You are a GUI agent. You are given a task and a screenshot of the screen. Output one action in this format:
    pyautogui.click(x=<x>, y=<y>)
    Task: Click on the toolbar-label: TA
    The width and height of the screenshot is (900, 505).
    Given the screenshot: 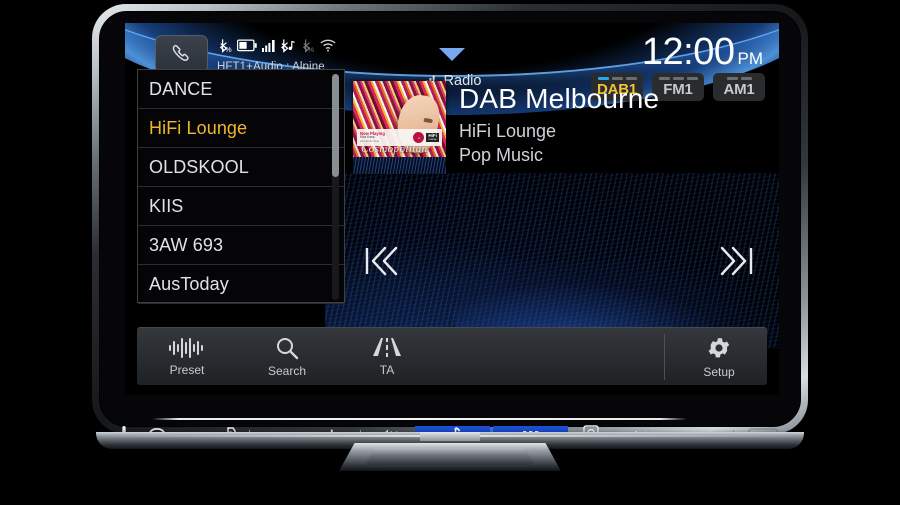 What is the action you would take?
    pyautogui.click(x=387, y=369)
    